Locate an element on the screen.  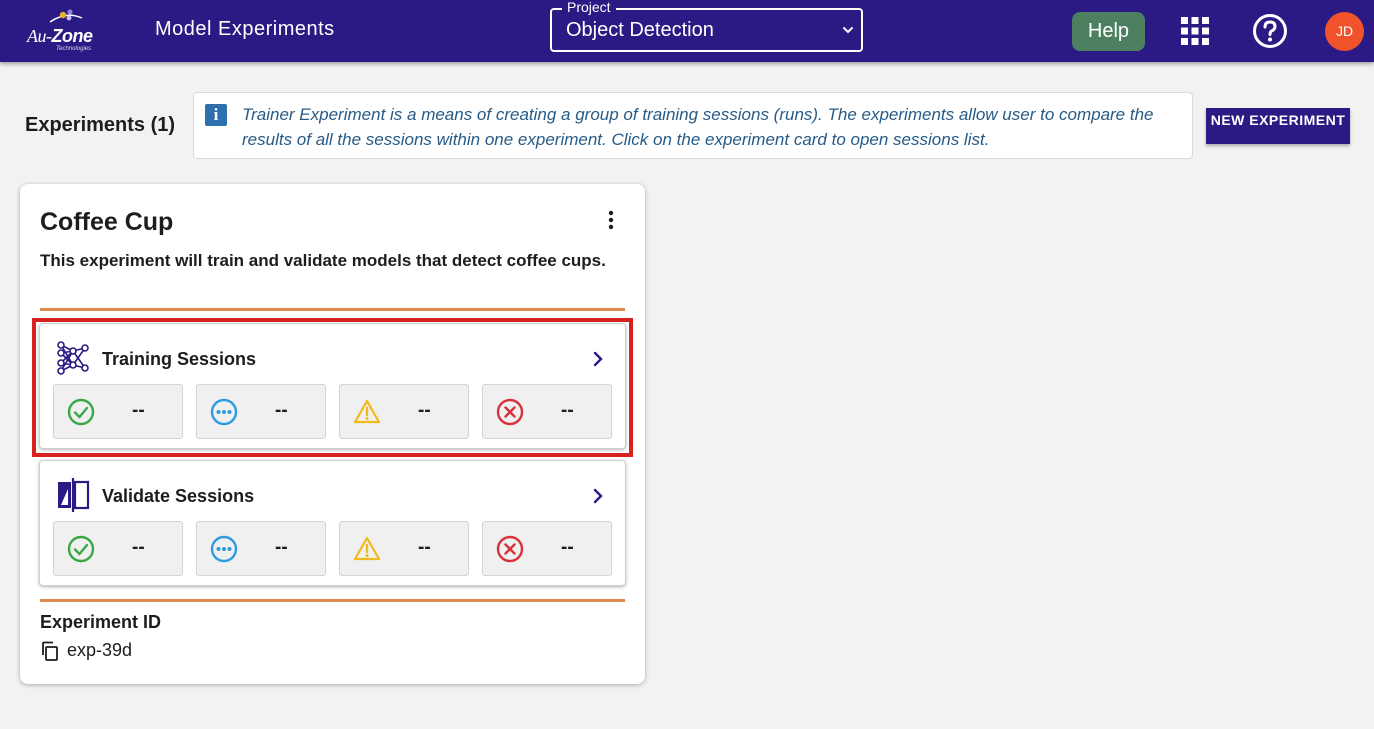
logo-tagline: Technologies is located at coordinates (74, 49).